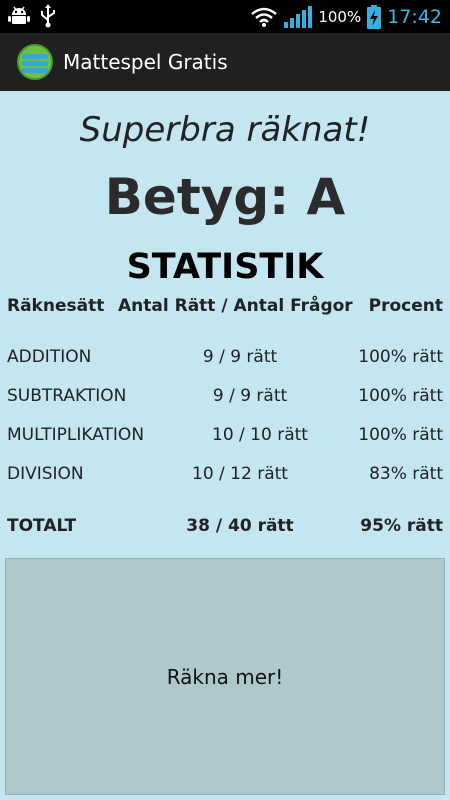 This screenshot has height=800, width=450. What do you see at coordinates (374, 16) in the screenshot?
I see `battery-charging-icon` at bounding box center [374, 16].